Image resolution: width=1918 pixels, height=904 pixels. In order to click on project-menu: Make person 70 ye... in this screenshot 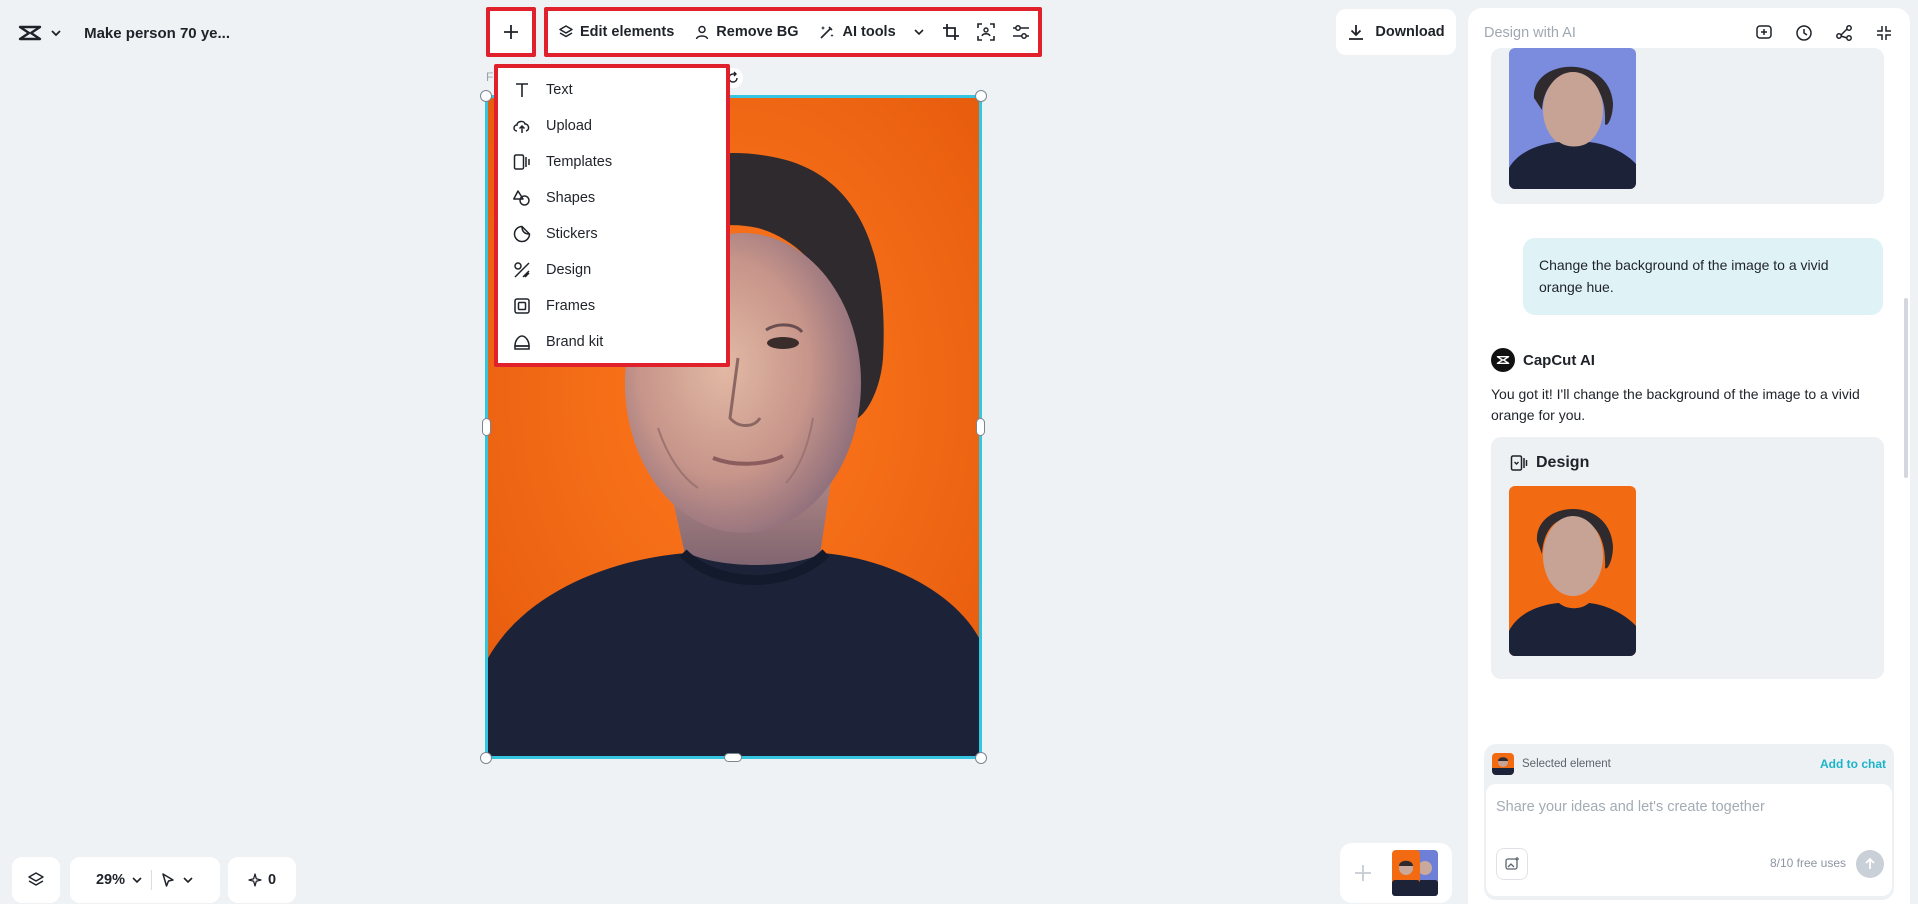, I will do `click(119, 33)`.